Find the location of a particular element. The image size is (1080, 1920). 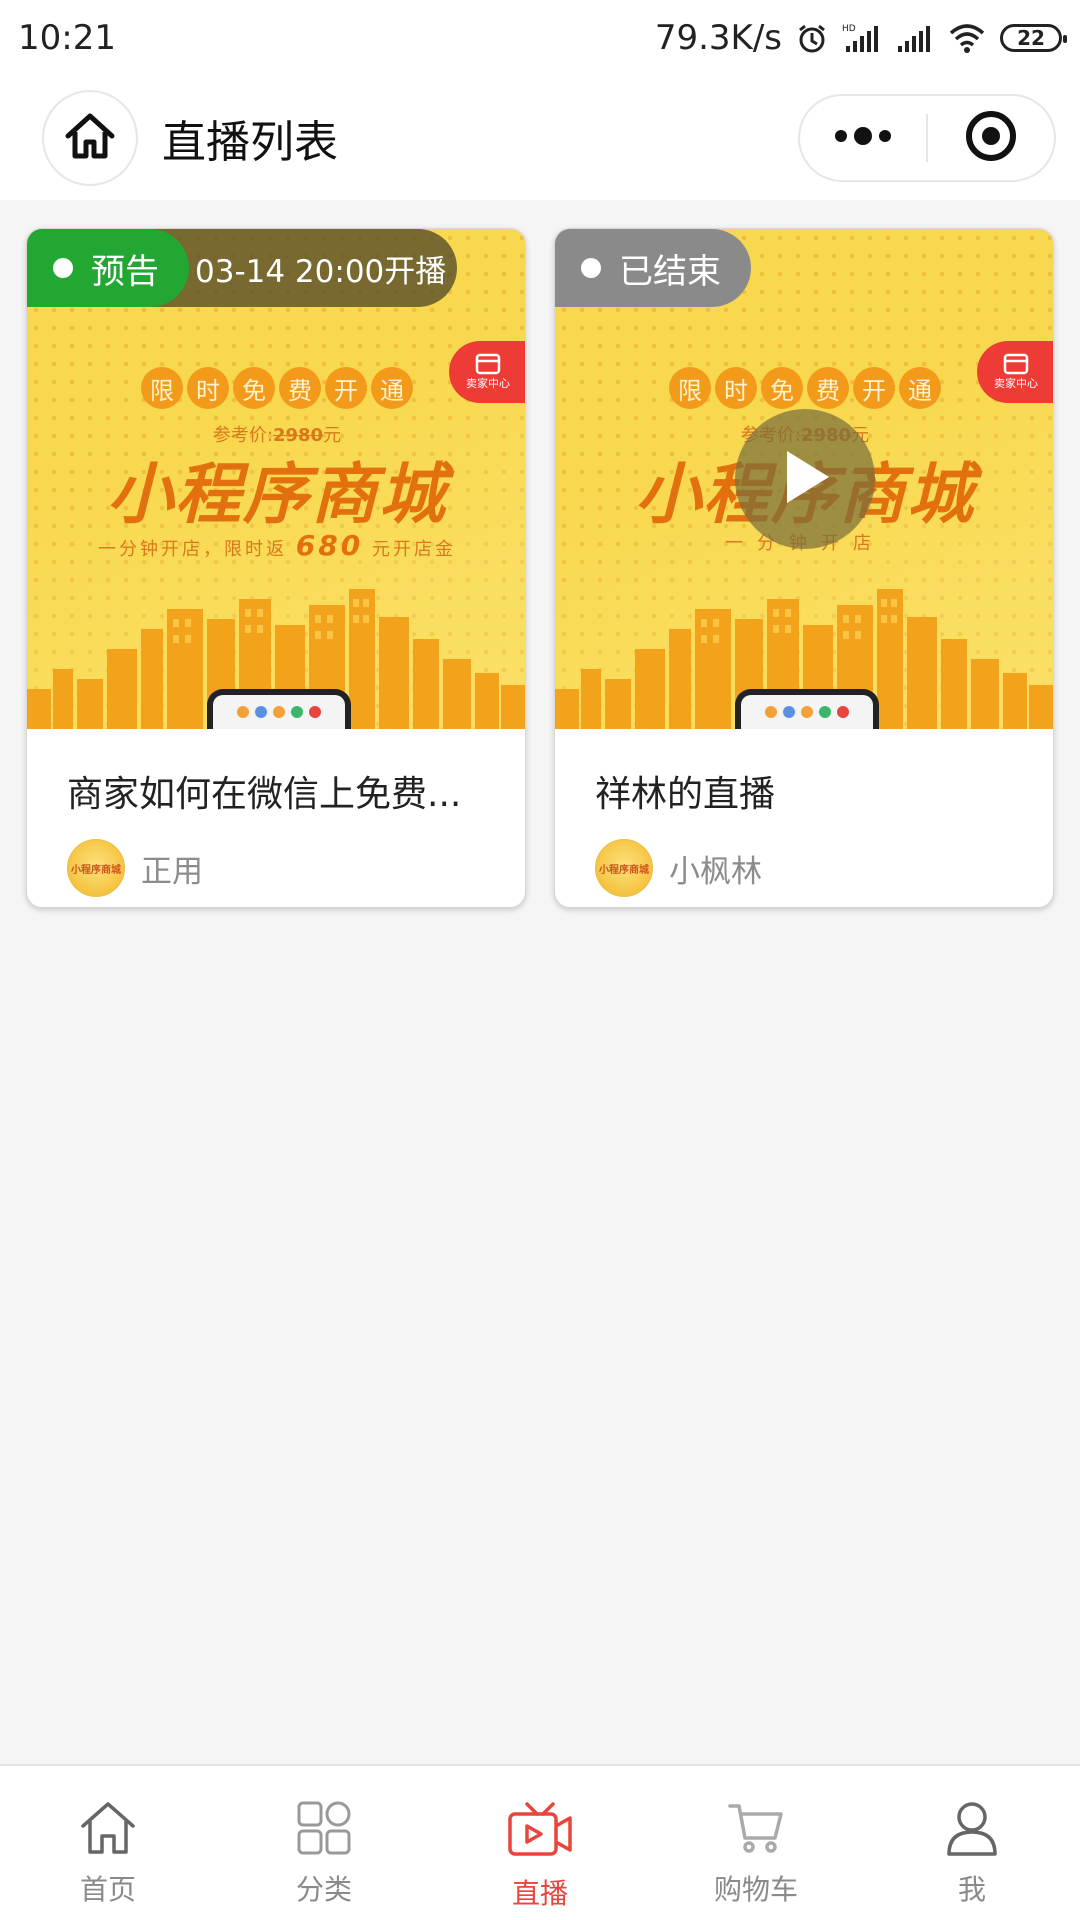

battery-icon: 22 is located at coordinates (1033, 38).